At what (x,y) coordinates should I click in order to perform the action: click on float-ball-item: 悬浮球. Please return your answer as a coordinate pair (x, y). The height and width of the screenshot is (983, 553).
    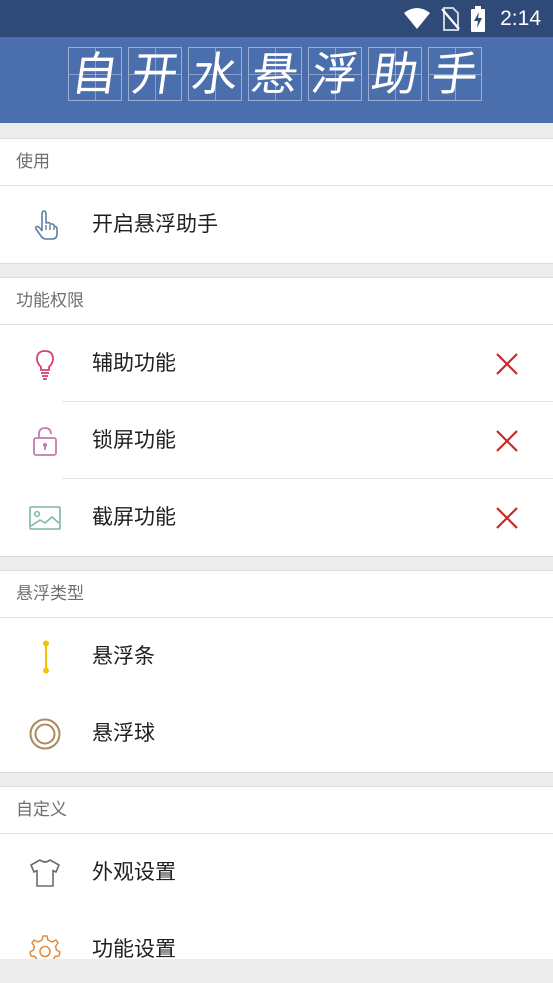
    Looking at the image, I should click on (276, 733).